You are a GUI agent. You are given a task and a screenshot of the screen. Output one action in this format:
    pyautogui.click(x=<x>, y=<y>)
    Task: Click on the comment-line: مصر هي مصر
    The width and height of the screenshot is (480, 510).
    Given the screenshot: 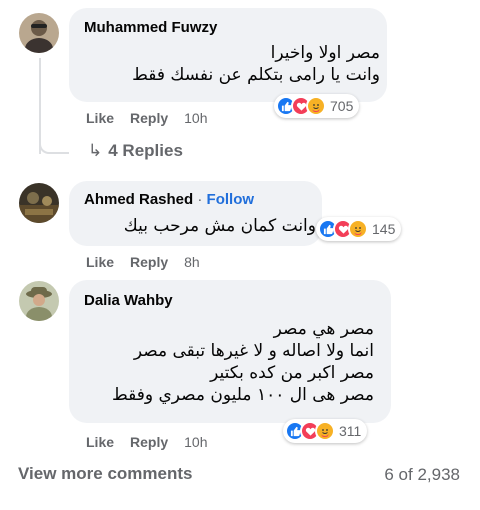 What is the action you would take?
    pyautogui.click(x=323, y=329)
    